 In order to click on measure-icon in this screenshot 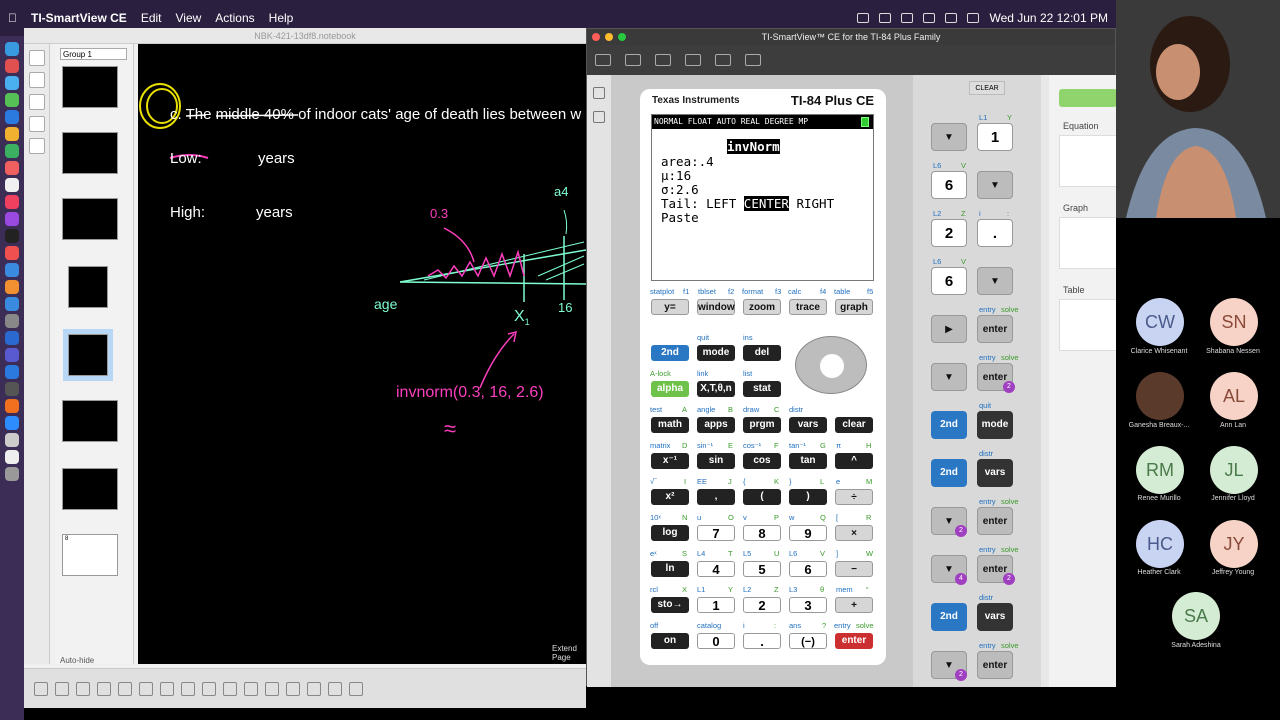, I will do `click(356, 688)`.